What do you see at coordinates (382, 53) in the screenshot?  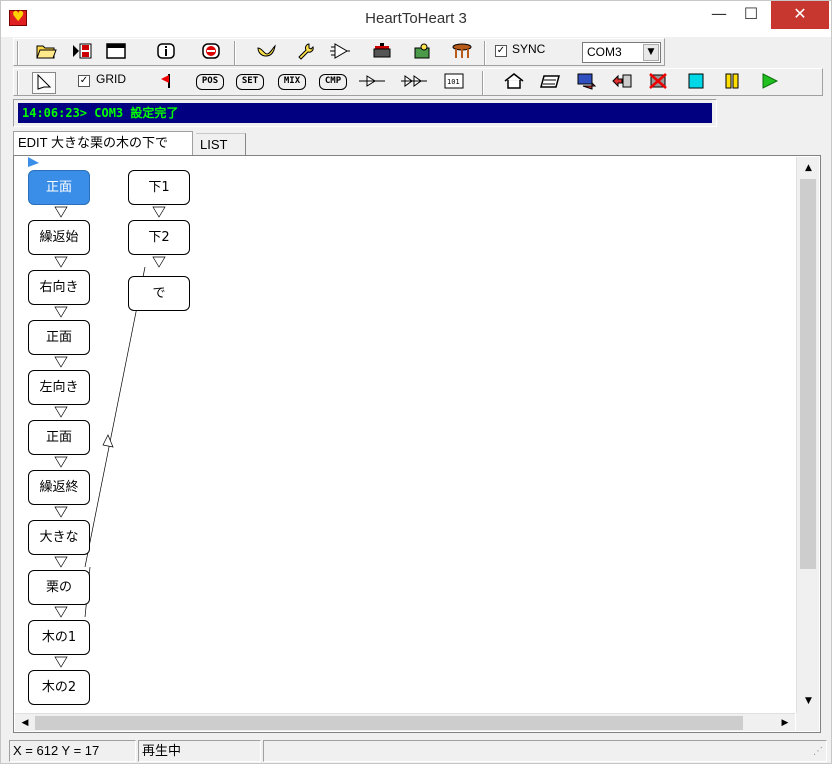 I see `pot-icon` at bounding box center [382, 53].